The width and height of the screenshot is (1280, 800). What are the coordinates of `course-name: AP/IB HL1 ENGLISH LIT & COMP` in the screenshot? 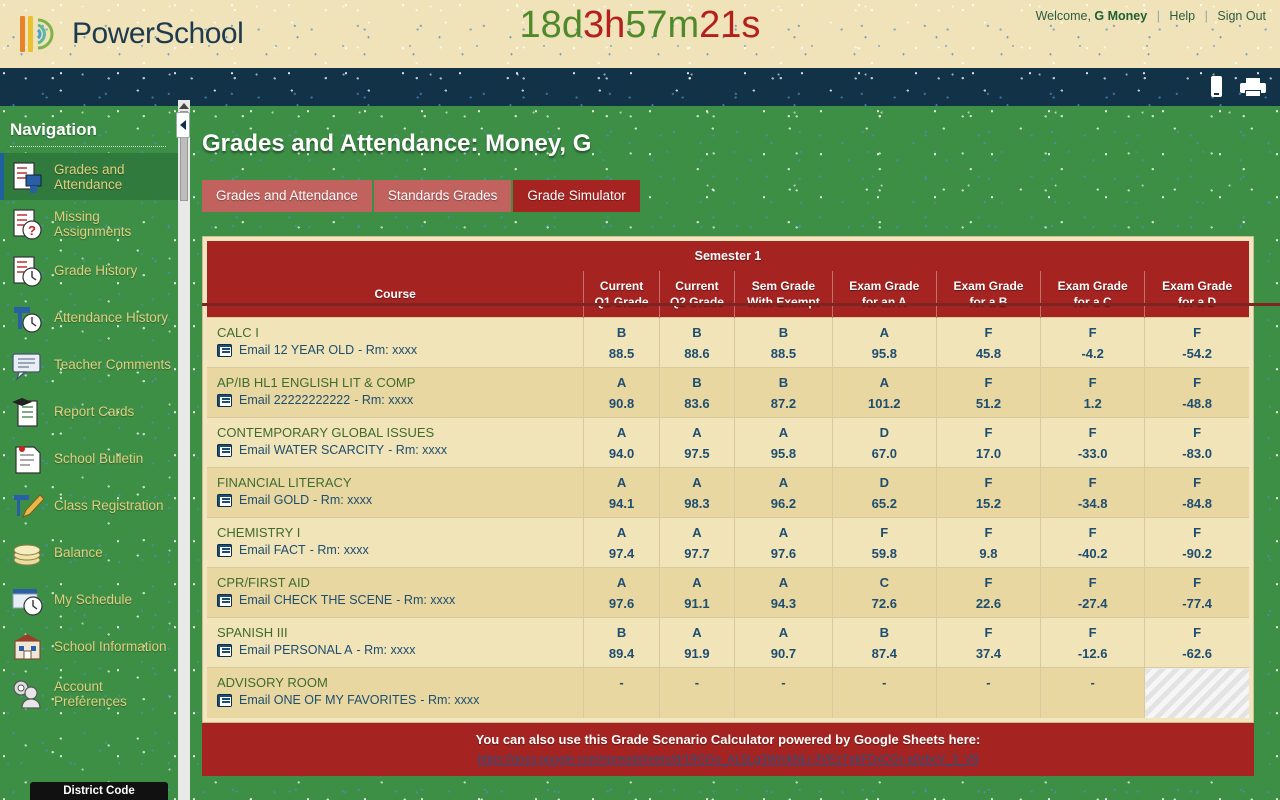 It's located at (316, 382).